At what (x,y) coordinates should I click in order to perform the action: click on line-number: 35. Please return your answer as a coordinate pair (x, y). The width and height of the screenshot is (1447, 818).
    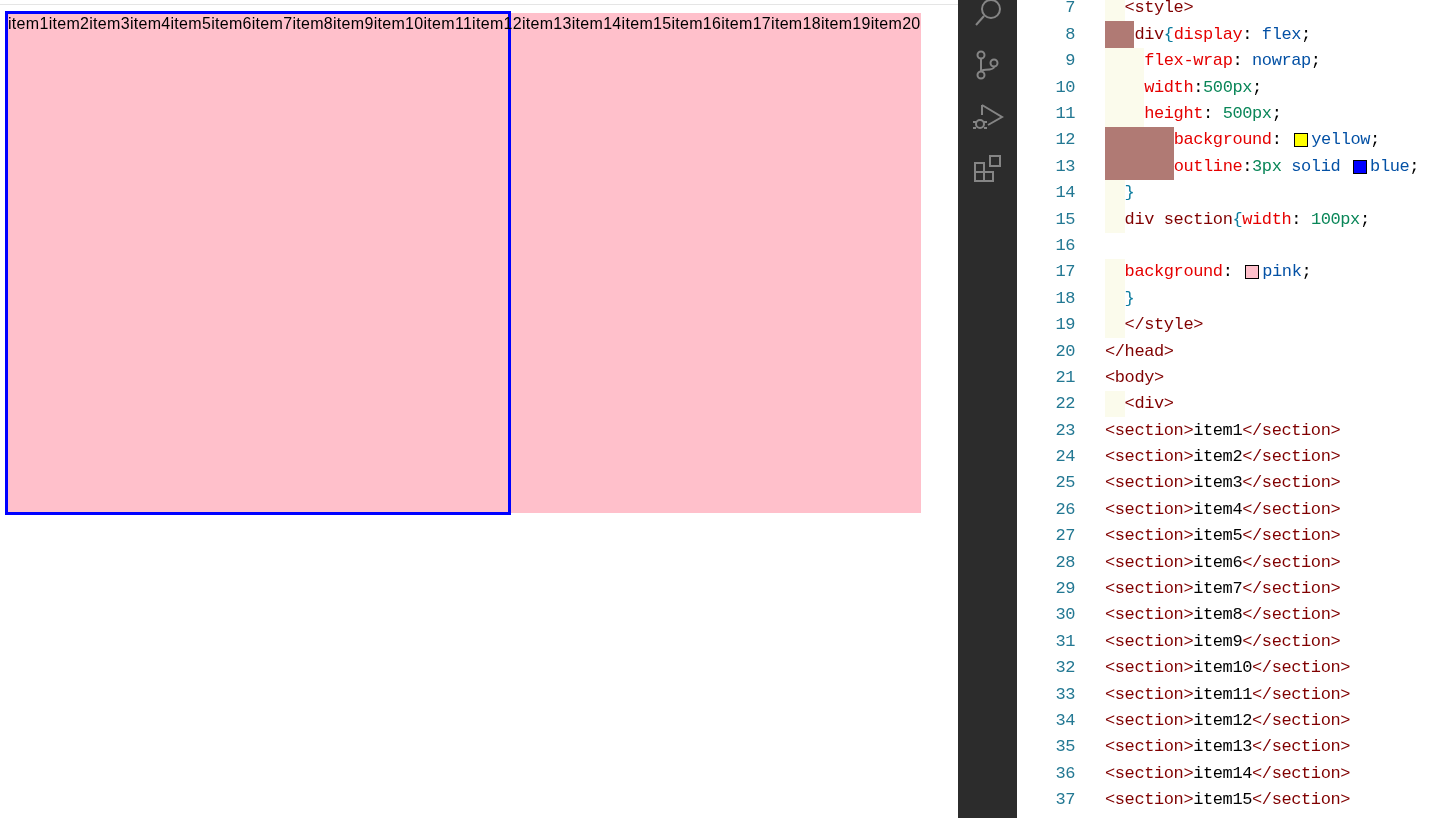
    Looking at the image, I should click on (1064, 747).